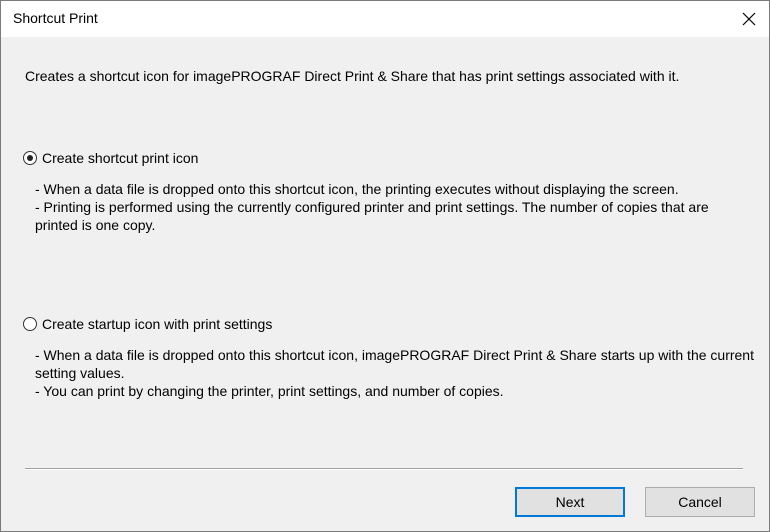  What do you see at coordinates (385, 19) in the screenshot?
I see `title-bar: Shortcut Print` at bounding box center [385, 19].